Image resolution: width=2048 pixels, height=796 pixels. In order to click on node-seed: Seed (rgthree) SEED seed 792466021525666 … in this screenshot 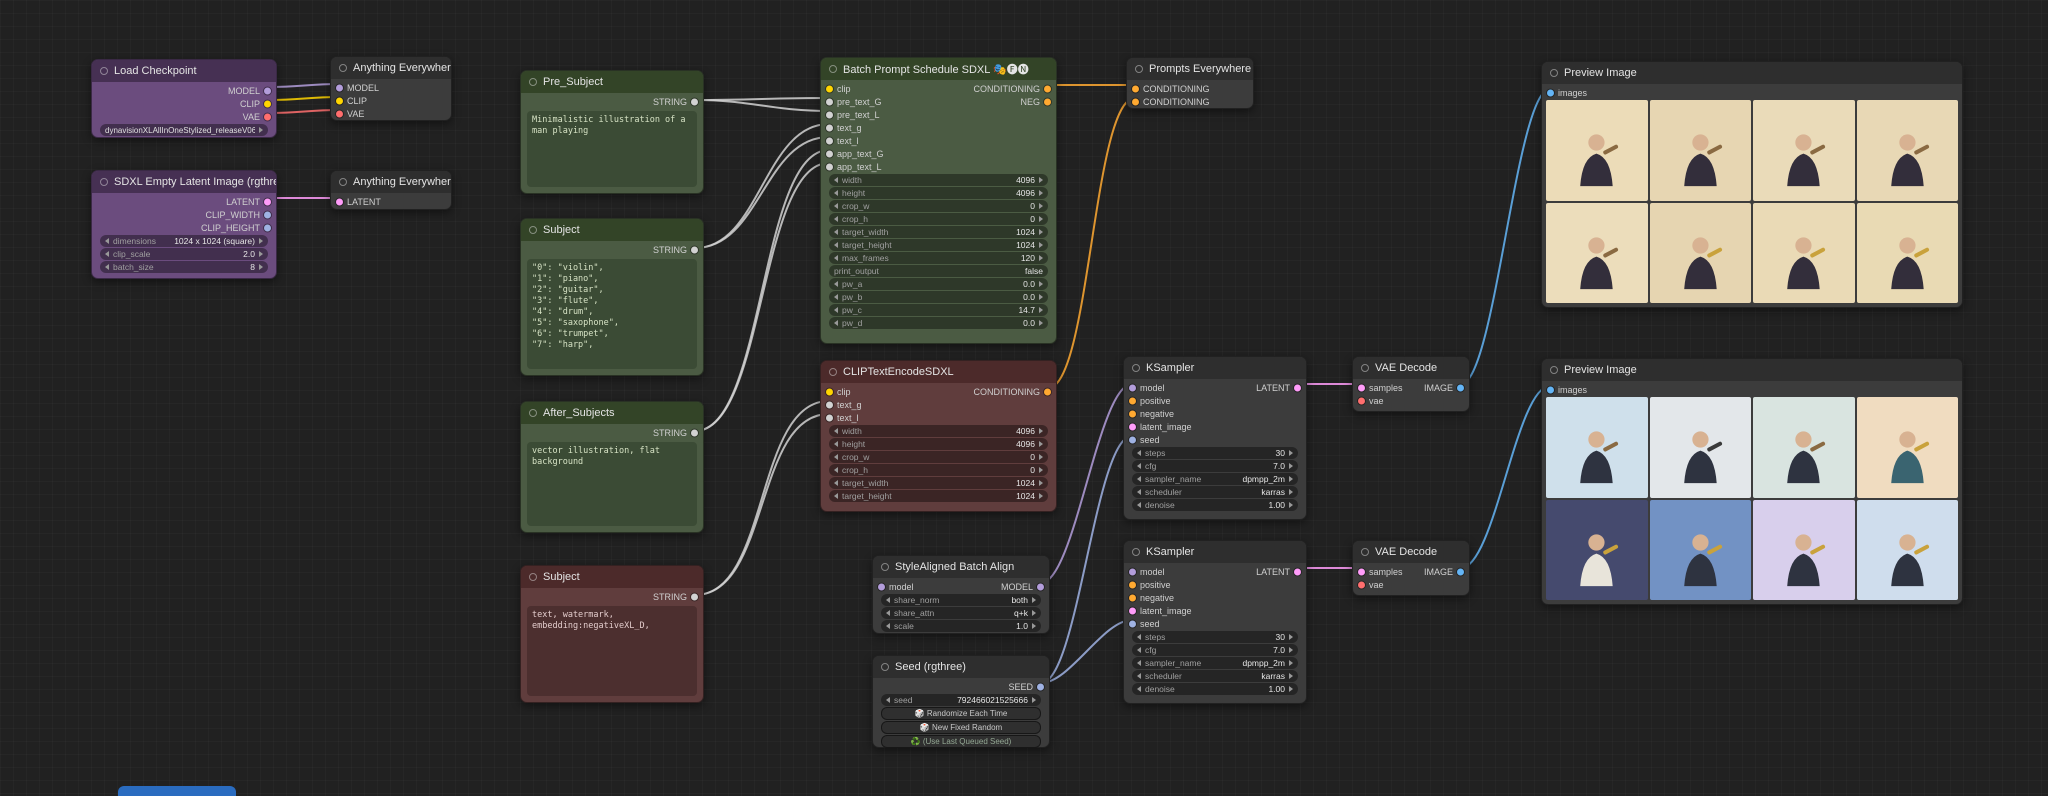, I will do `click(961, 701)`.